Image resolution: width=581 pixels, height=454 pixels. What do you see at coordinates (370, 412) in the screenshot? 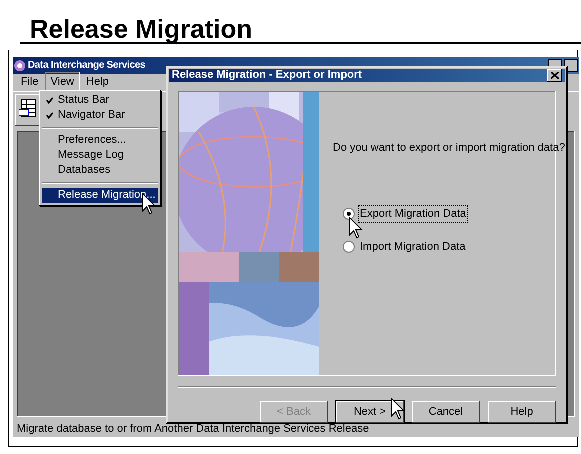
I see `dialog-button: Next >` at bounding box center [370, 412].